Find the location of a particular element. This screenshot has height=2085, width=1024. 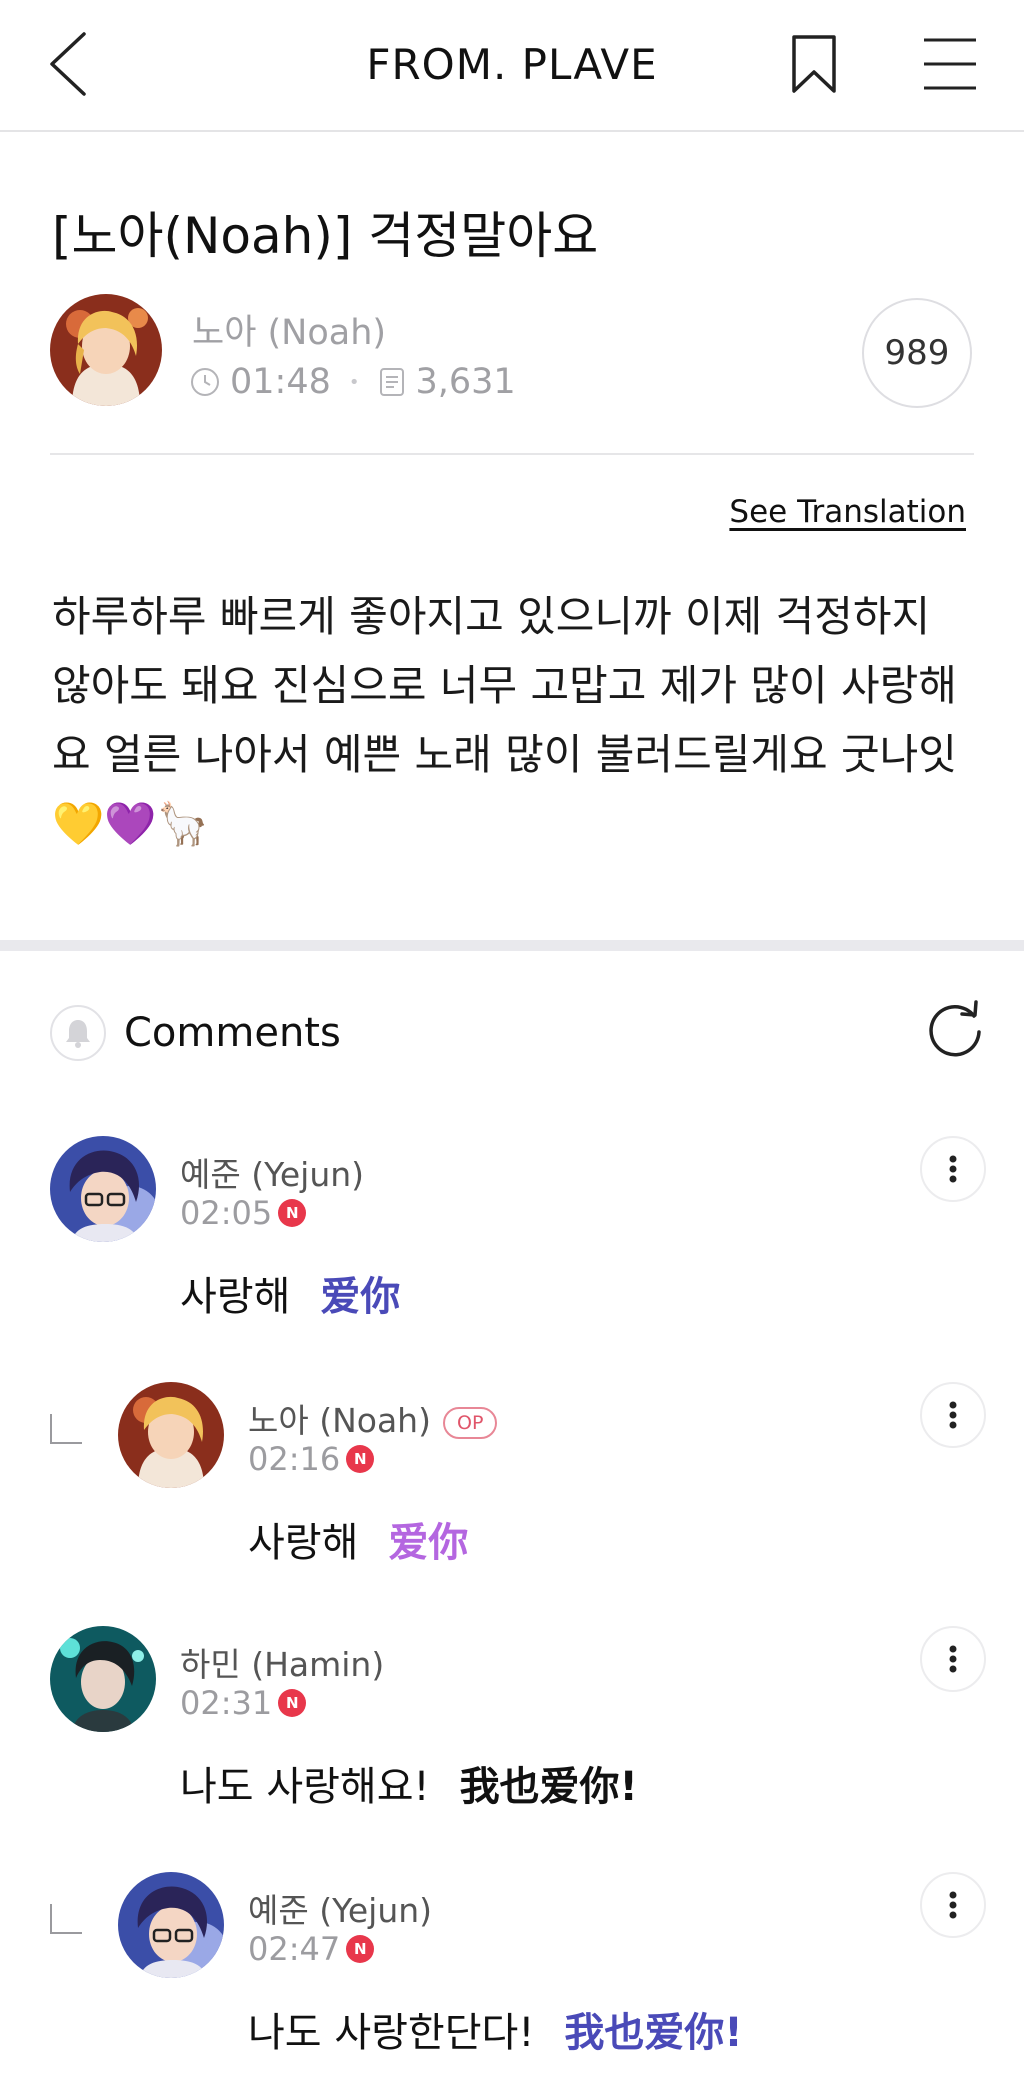

comment-time: 02:16 N is located at coordinates (311, 1459).